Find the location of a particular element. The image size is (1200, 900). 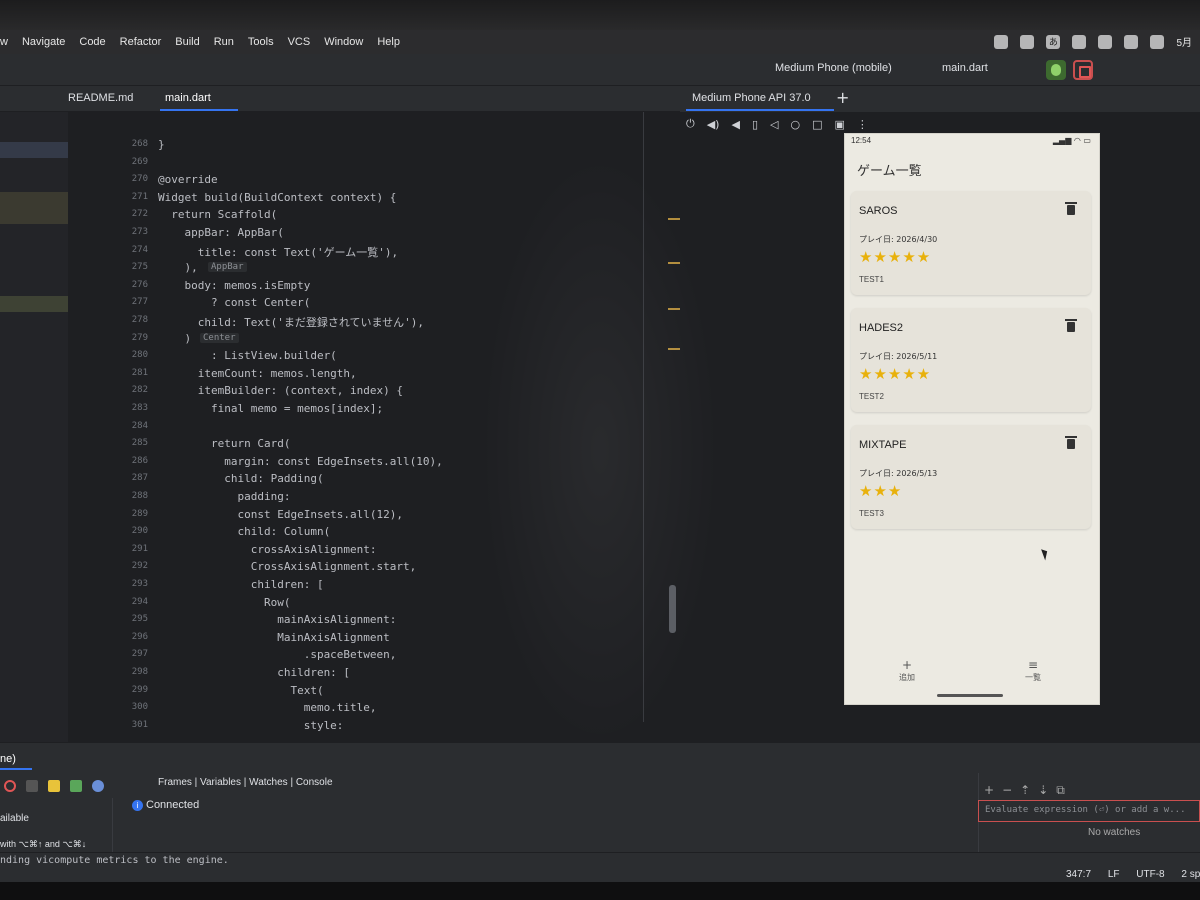

control-center-icon is located at coordinates (1157, 41).